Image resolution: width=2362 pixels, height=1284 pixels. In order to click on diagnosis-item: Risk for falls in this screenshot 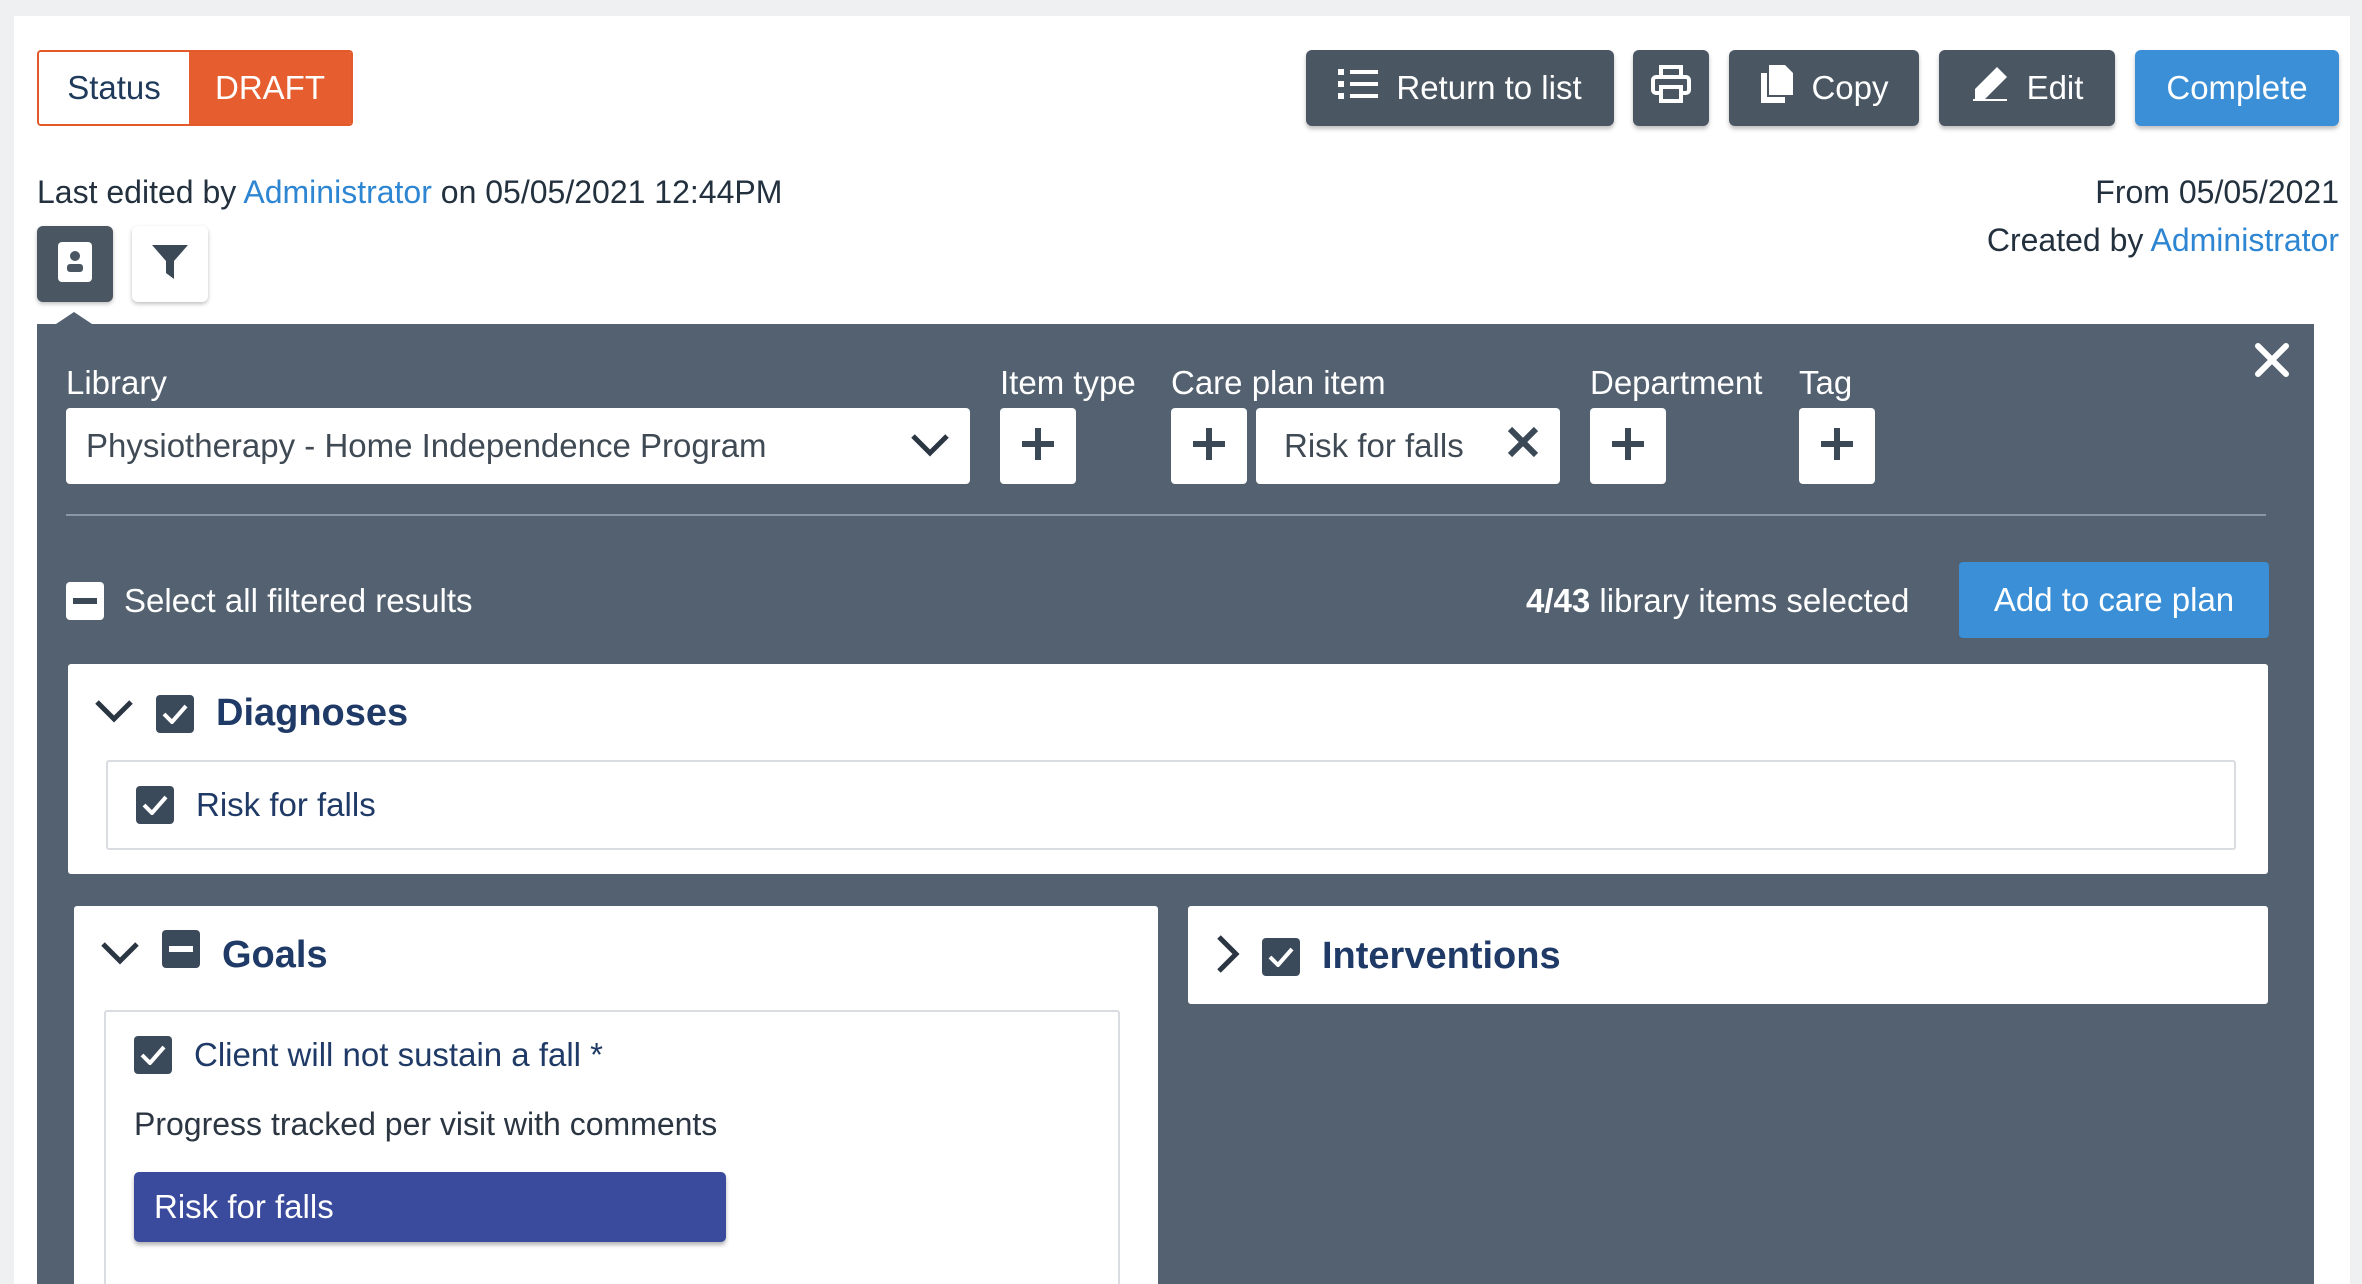, I will do `click(1171, 805)`.